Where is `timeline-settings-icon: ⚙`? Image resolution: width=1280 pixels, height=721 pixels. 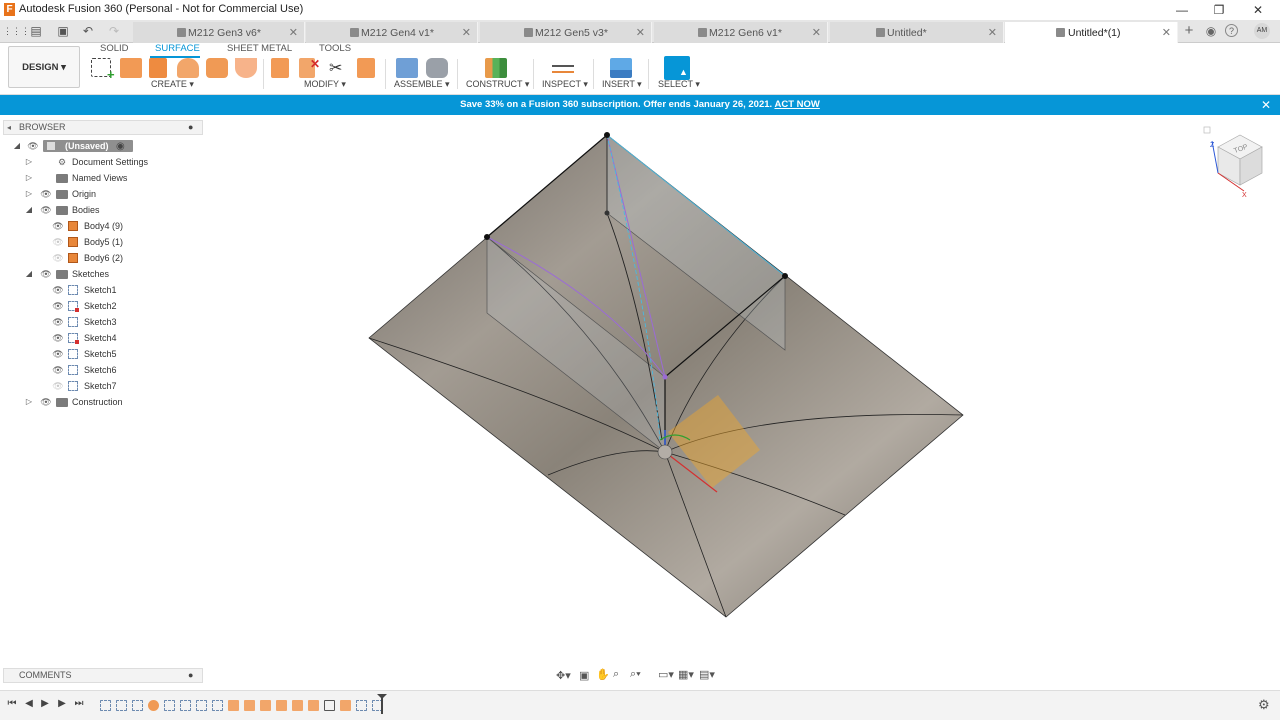
timeline-settings-icon: ⚙ is located at coordinates (1264, 705).